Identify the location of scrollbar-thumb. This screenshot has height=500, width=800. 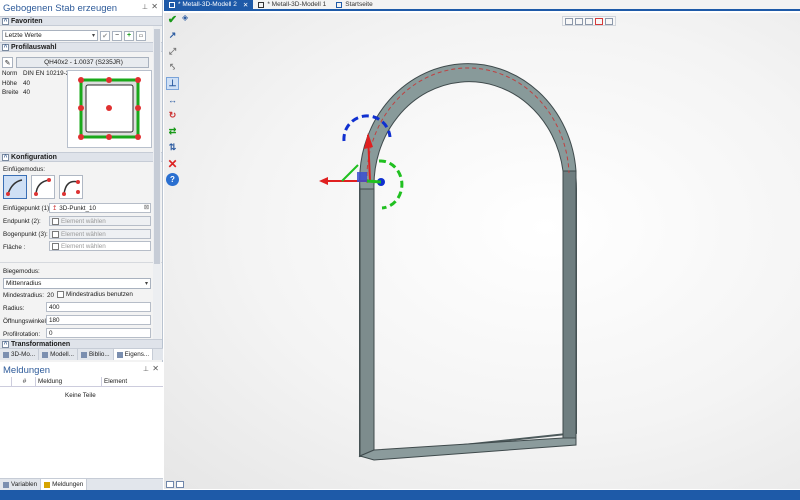
(157, 146).